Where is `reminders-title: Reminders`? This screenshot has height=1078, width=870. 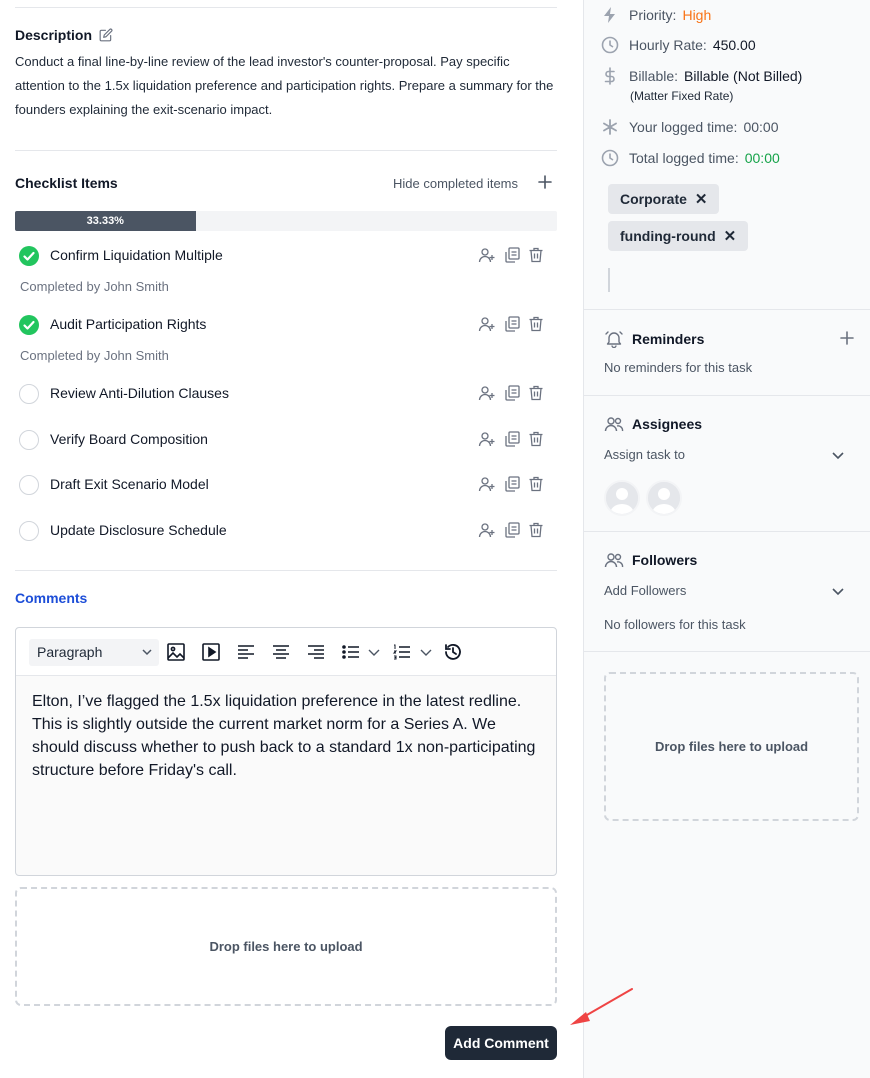 reminders-title: Reminders is located at coordinates (668, 339).